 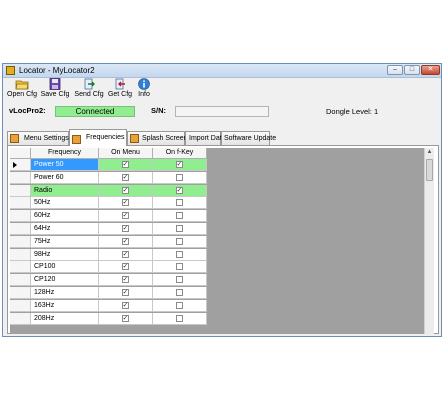 What do you see at coordinates (112, 203) in the screenshot?
I see `table-row: 50Hz ✓` at bounding box center [112, 203].